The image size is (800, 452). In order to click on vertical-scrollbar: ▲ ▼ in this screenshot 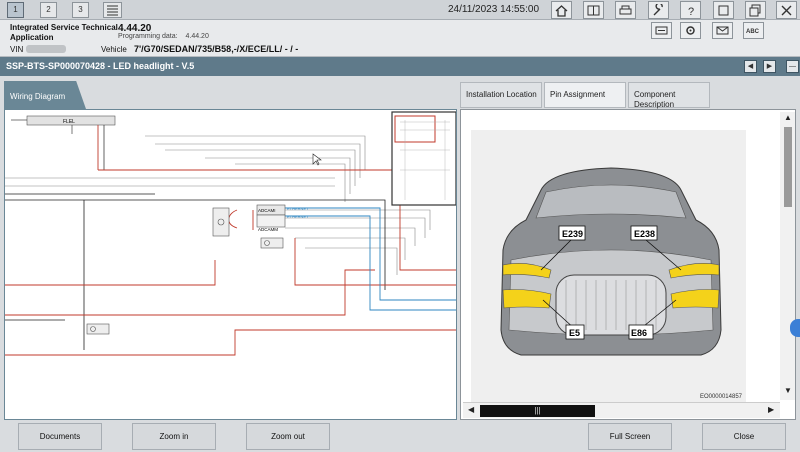, I will do `click(787, 256)`.